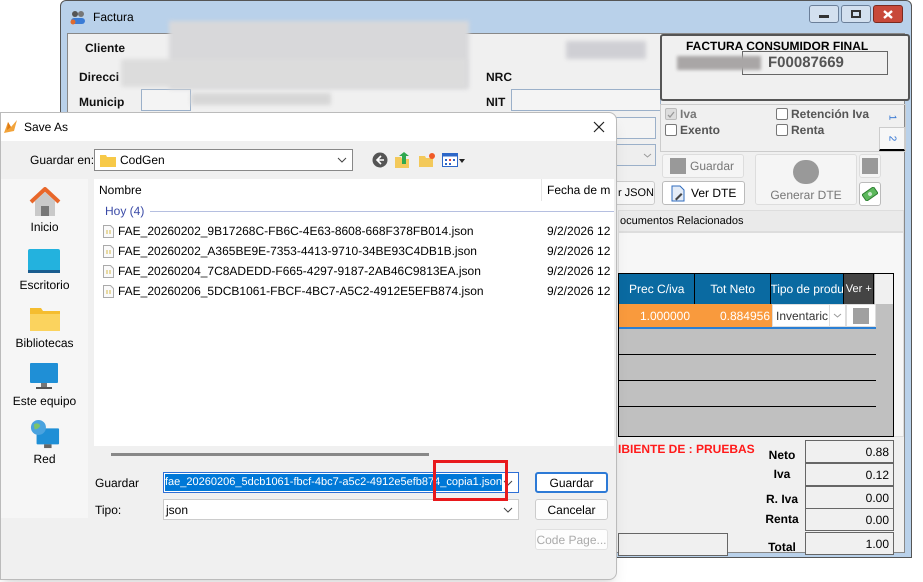 Image resolution: width=923 pixels, height=582 pixels. I want to click on field-label: NIT, so click(496, 102).